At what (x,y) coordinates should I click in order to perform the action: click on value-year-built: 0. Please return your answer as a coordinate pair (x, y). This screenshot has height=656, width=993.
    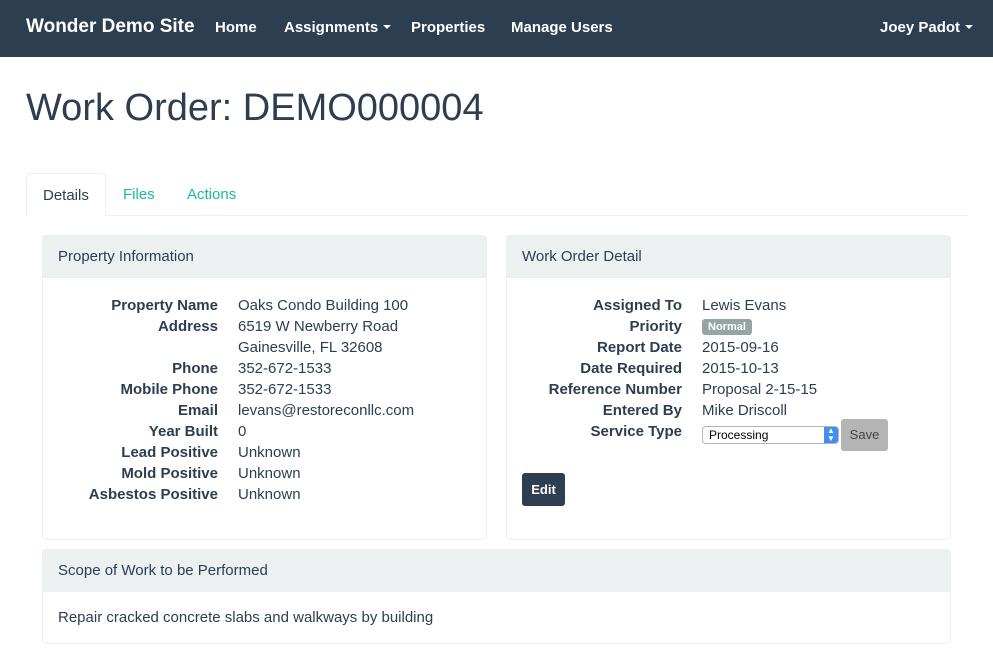
    Looking at the image, I should click on (242, 431).